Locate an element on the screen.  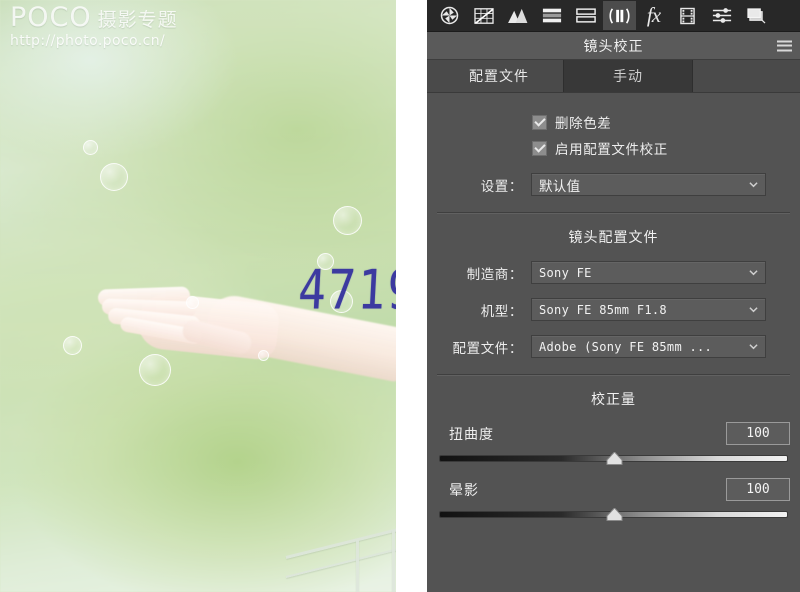
effects-fx-icon: fx is located at coordinates (653, 15).